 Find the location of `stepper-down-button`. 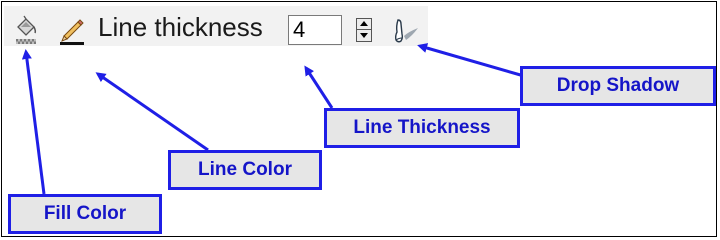

stepper-down-button is located at coordinates (364, 35).